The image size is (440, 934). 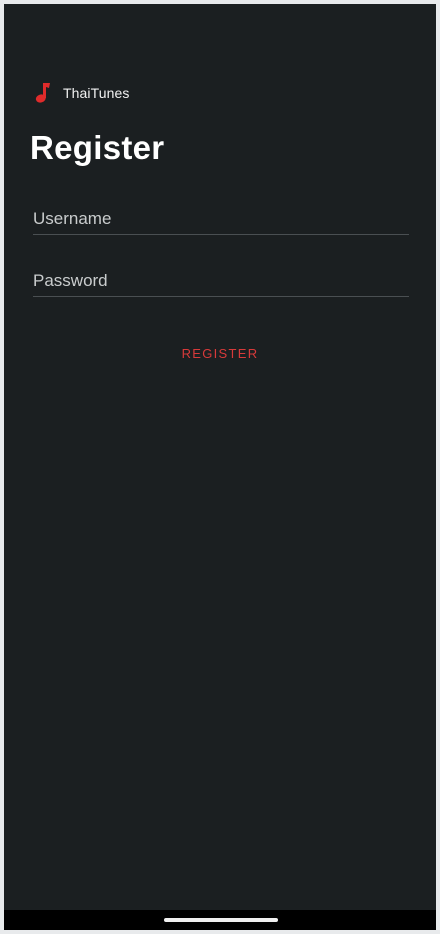 I want to click on register-button: REGISTER, so click(x=220, y=353).